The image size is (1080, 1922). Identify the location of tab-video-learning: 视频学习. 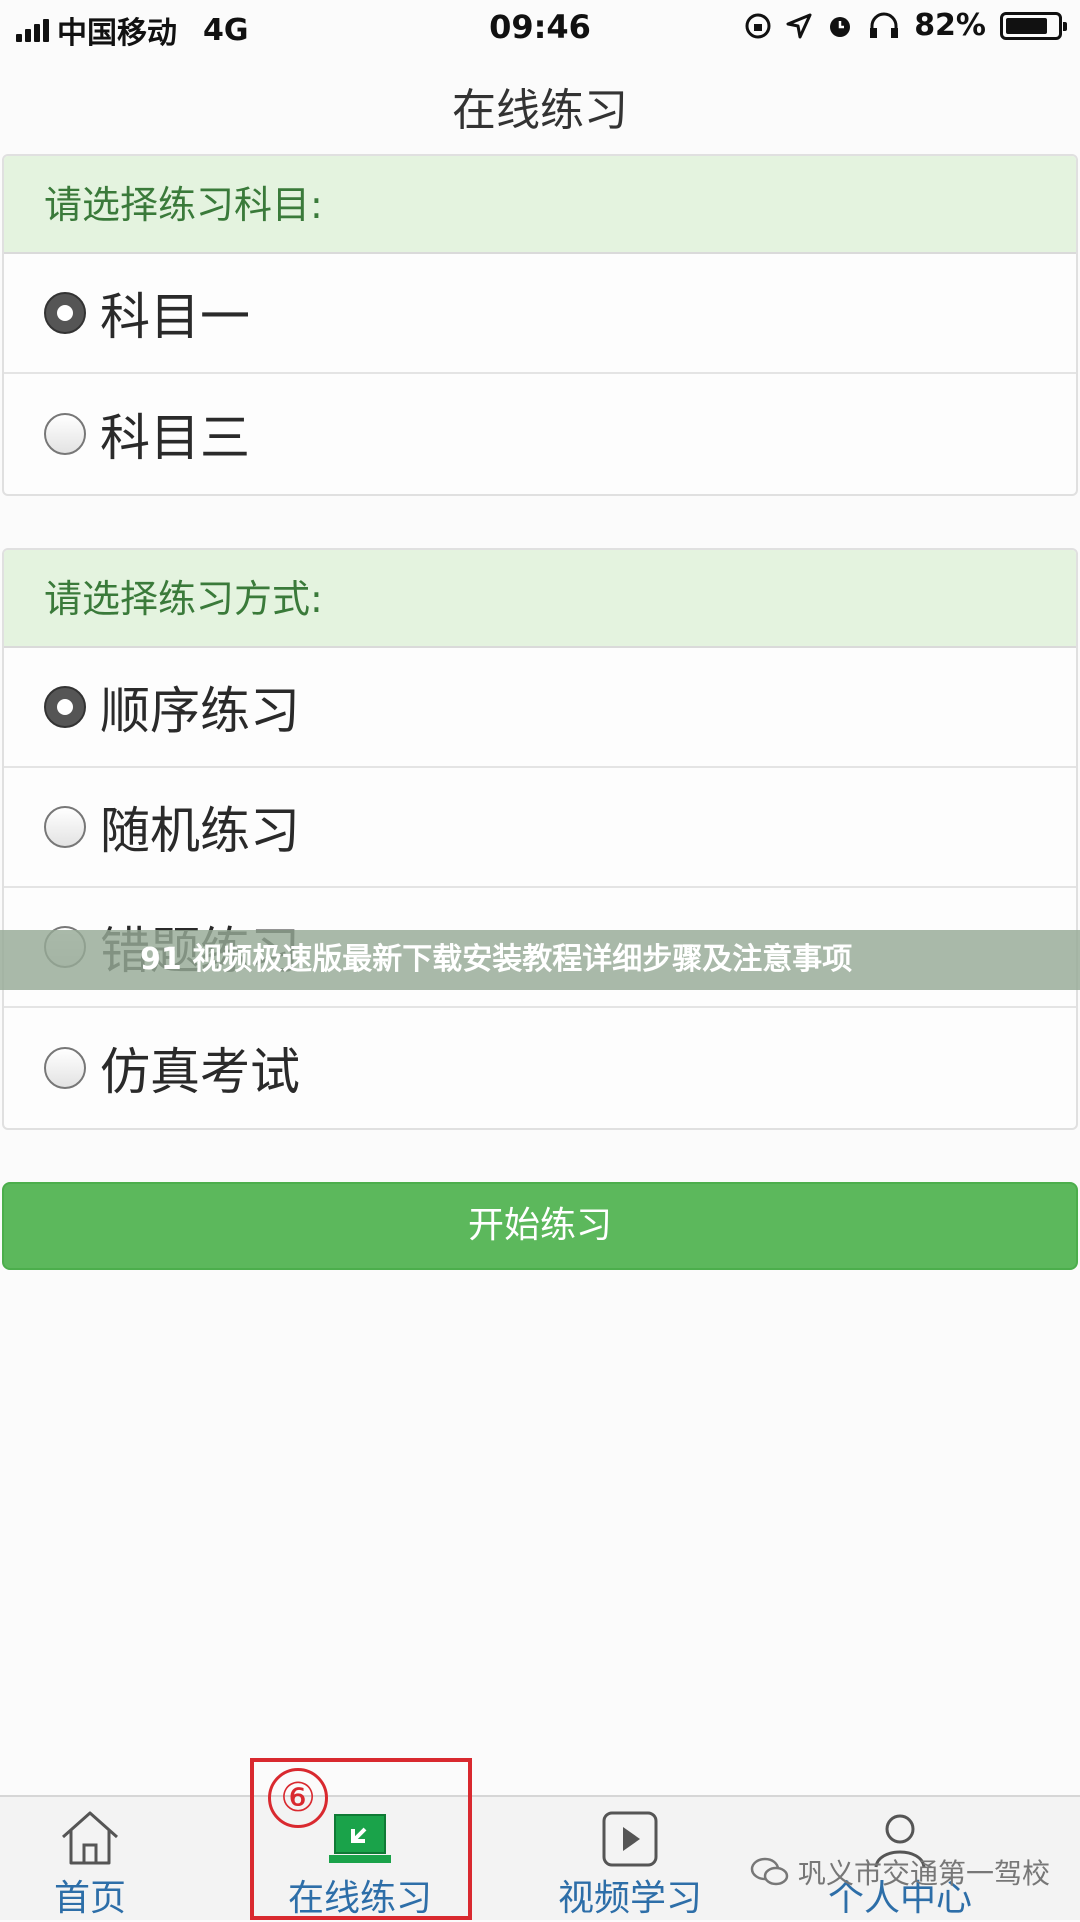
(630, 1859).